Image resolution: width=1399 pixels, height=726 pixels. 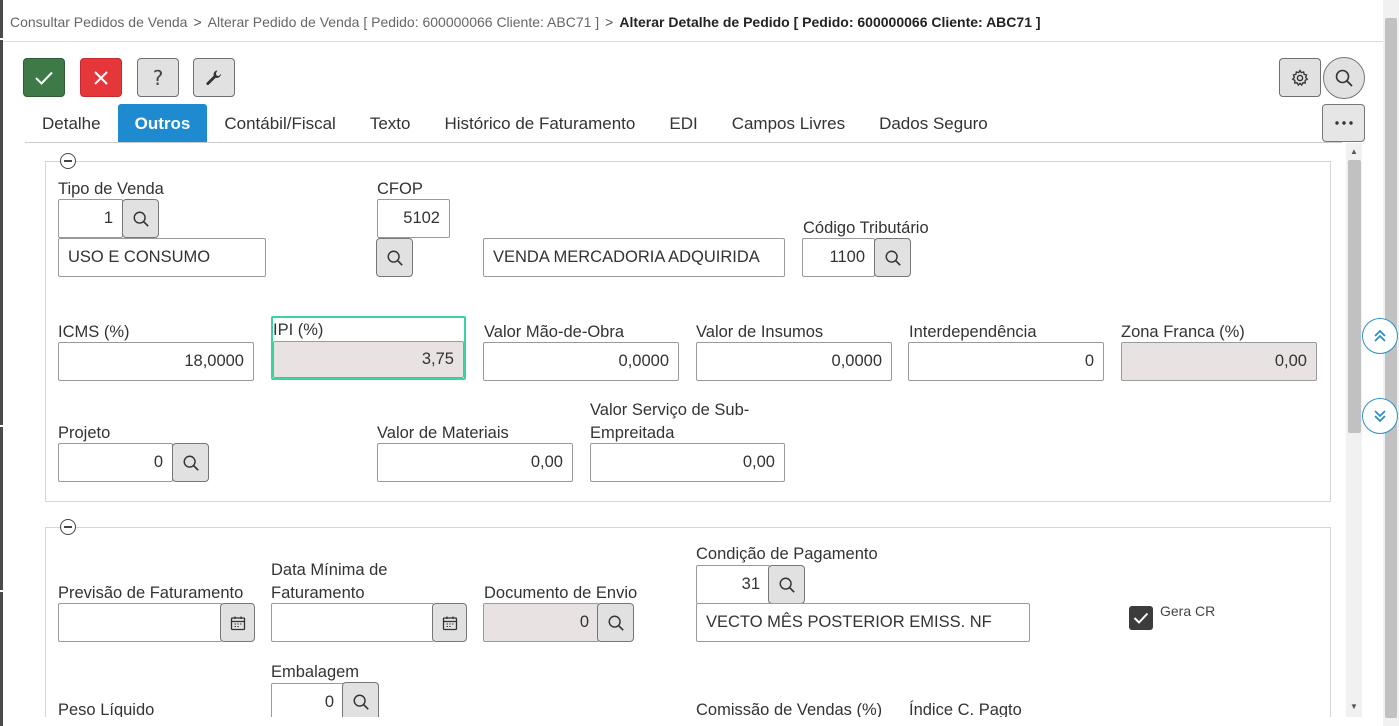 I want to click on scroll-down-icon: ▼, so click(x=1354, y=707).